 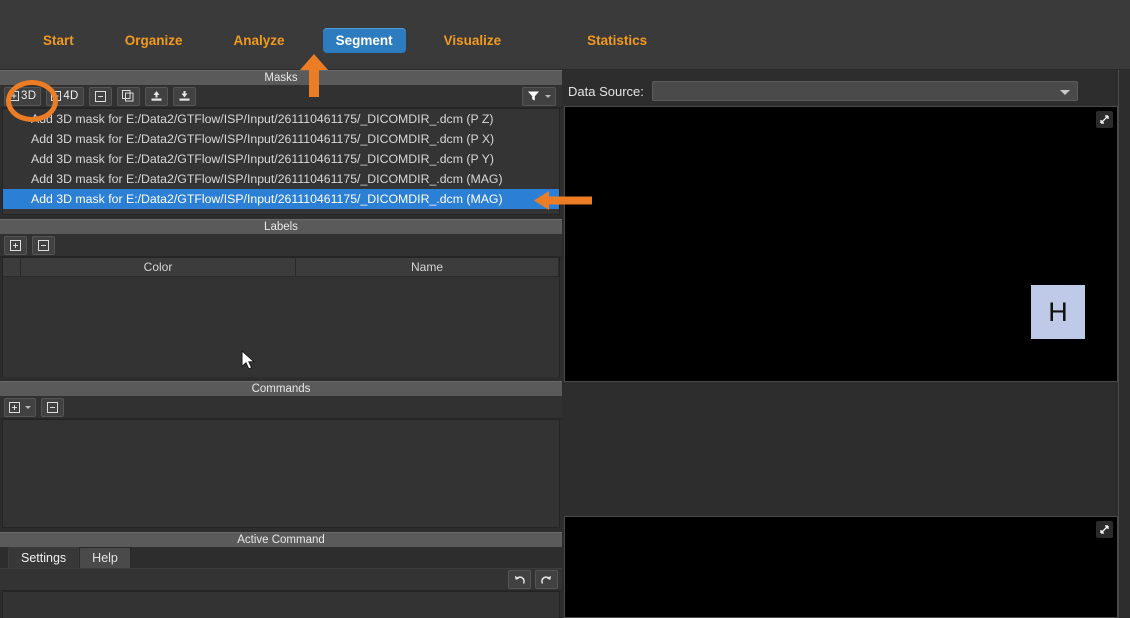 What do you see at coordinates (841, 567) in the screenshot?
I see `viewport-bottom` at bounding box center [841, 567].